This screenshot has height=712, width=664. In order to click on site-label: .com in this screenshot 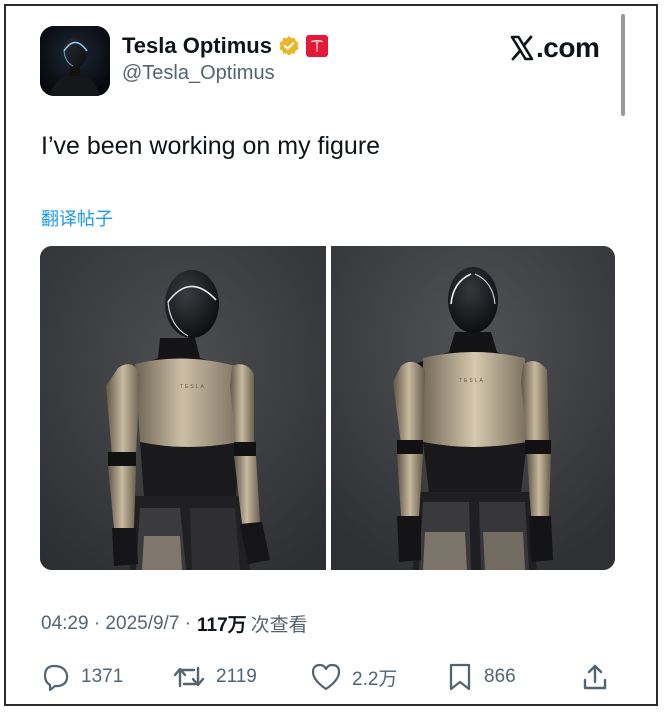, I will do `click(568, 47)`.